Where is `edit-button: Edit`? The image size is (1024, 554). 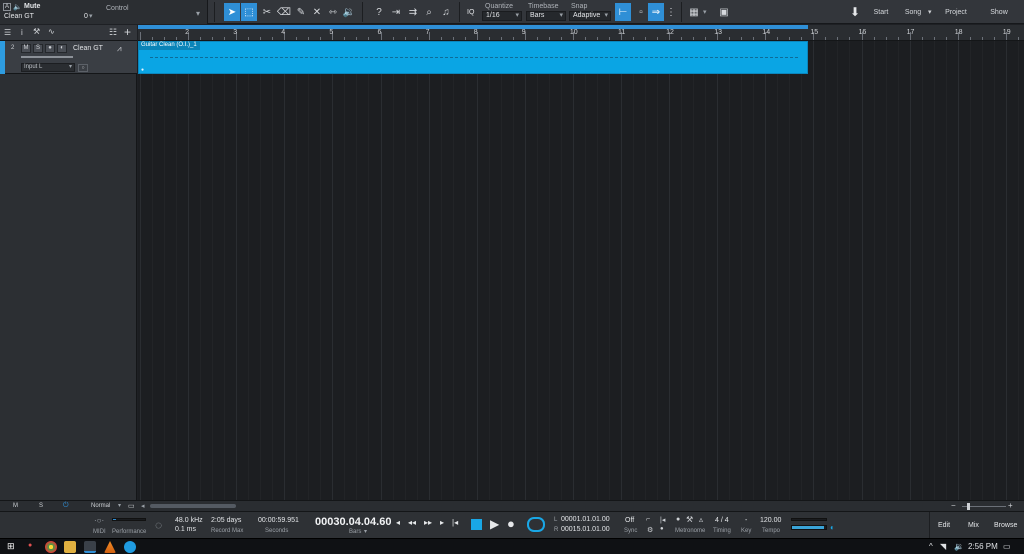
edit-button: Edit is located at coordinates (944, 525).